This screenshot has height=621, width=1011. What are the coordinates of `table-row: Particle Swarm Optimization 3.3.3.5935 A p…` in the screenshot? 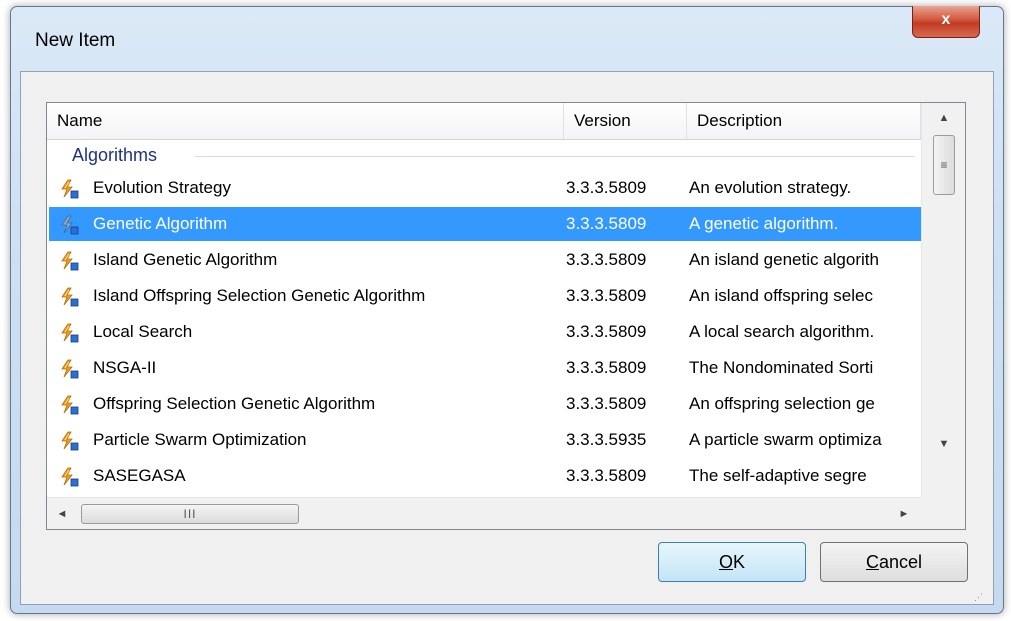 It's located at (485, 440).